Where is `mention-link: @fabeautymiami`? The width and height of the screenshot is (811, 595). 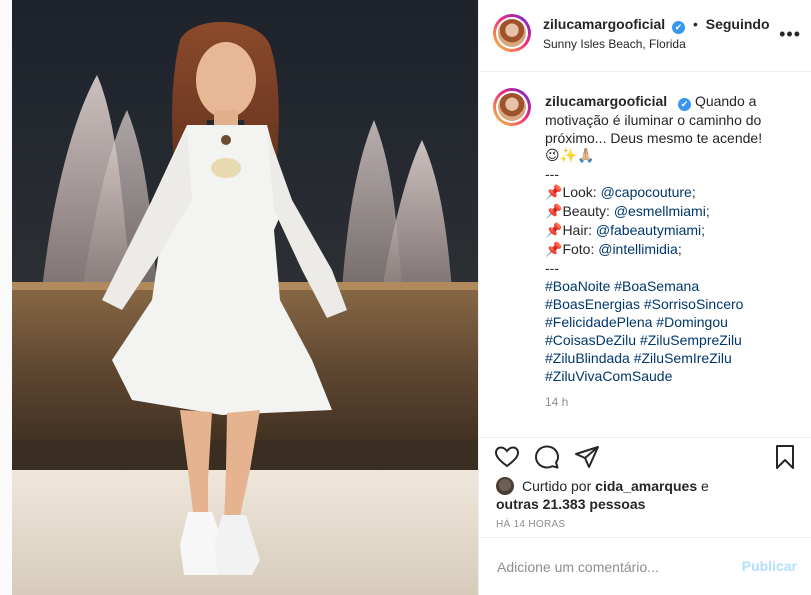 mention-link: @fabeautymiami is located at coordinates (648, 230).